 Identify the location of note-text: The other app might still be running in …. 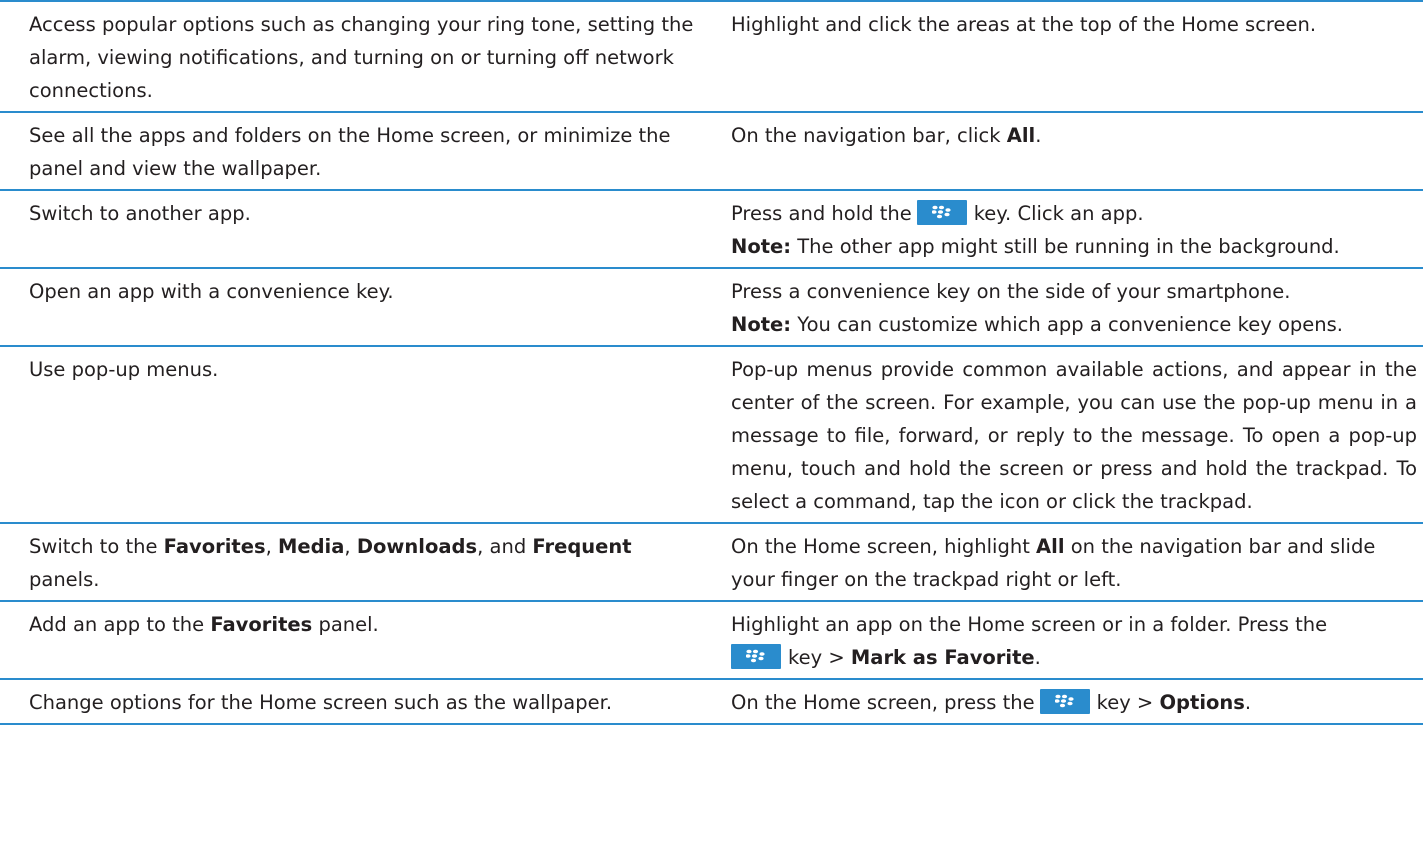
(1065, 246).